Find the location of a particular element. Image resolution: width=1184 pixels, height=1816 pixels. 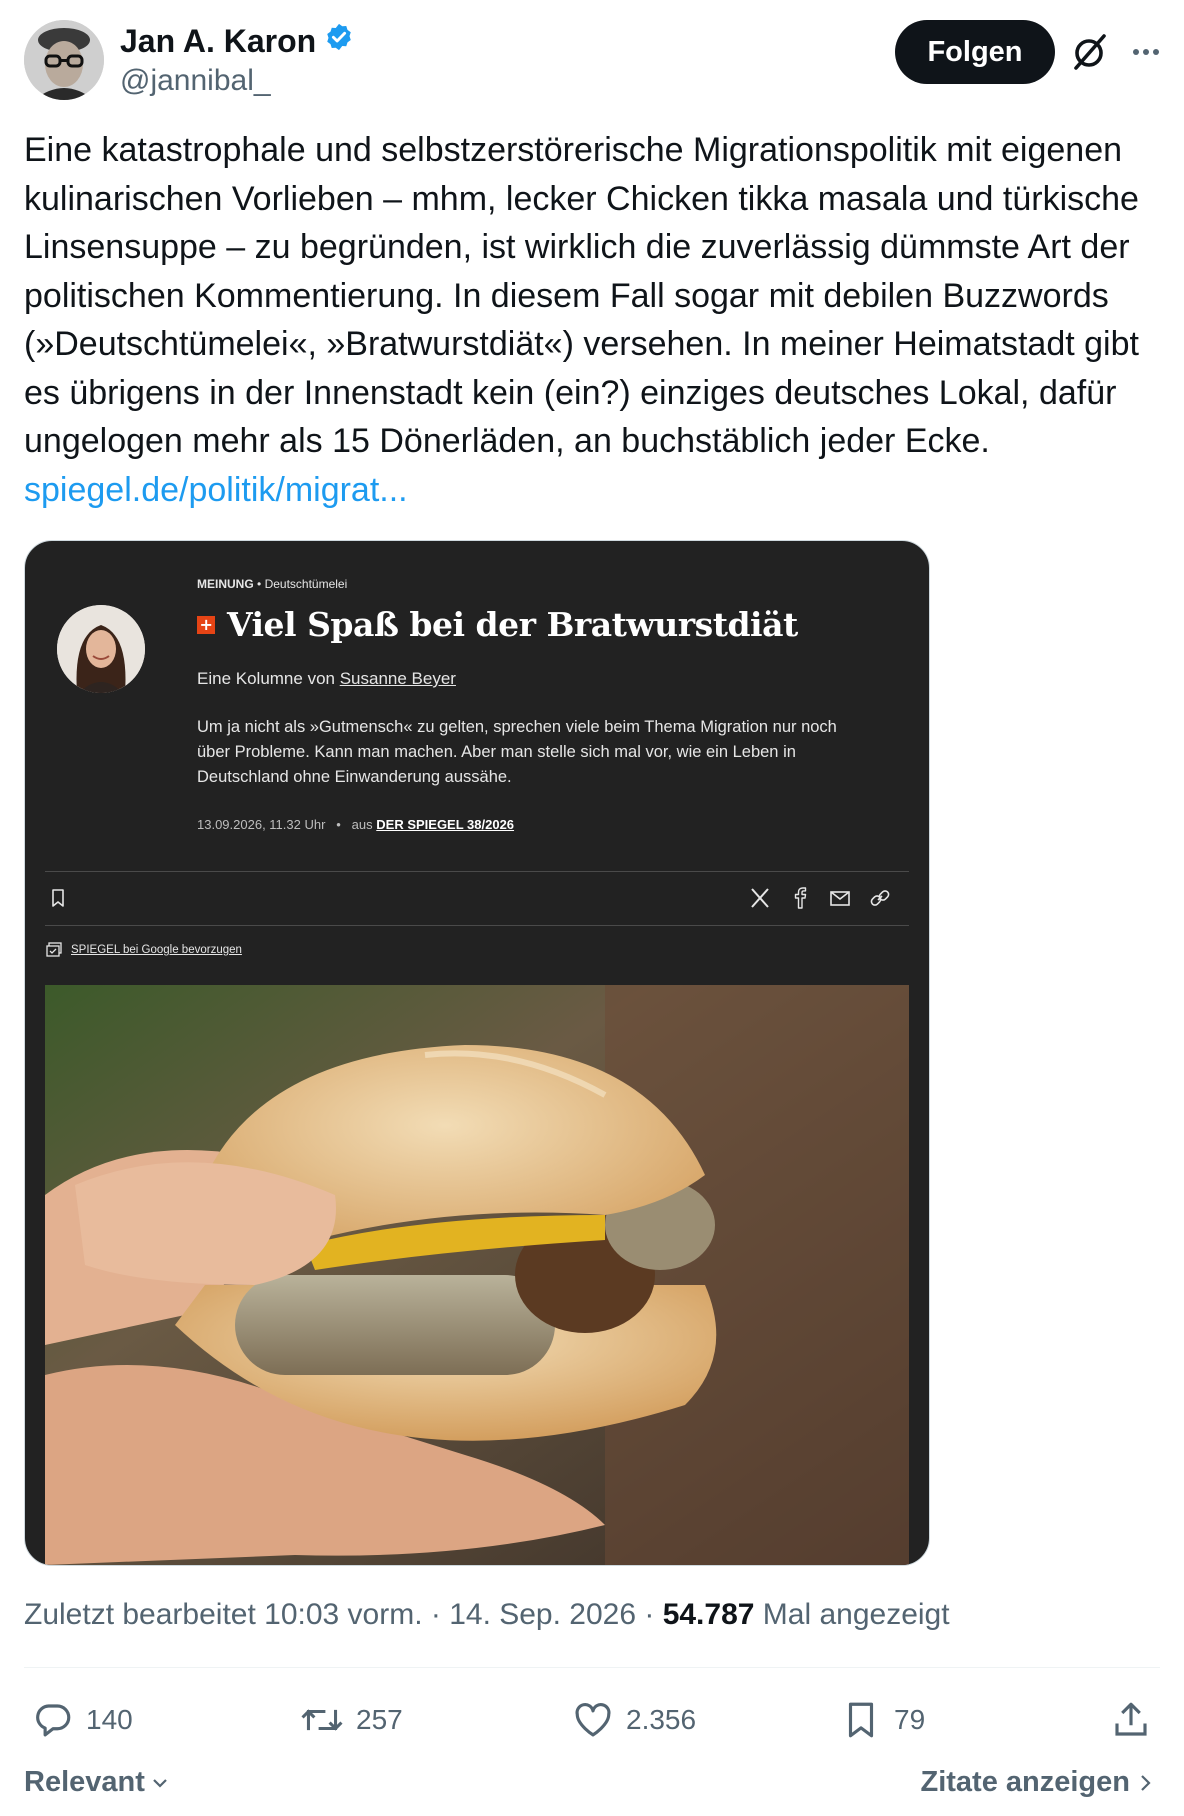

share-icon is located at coordinates (1131, 1719).